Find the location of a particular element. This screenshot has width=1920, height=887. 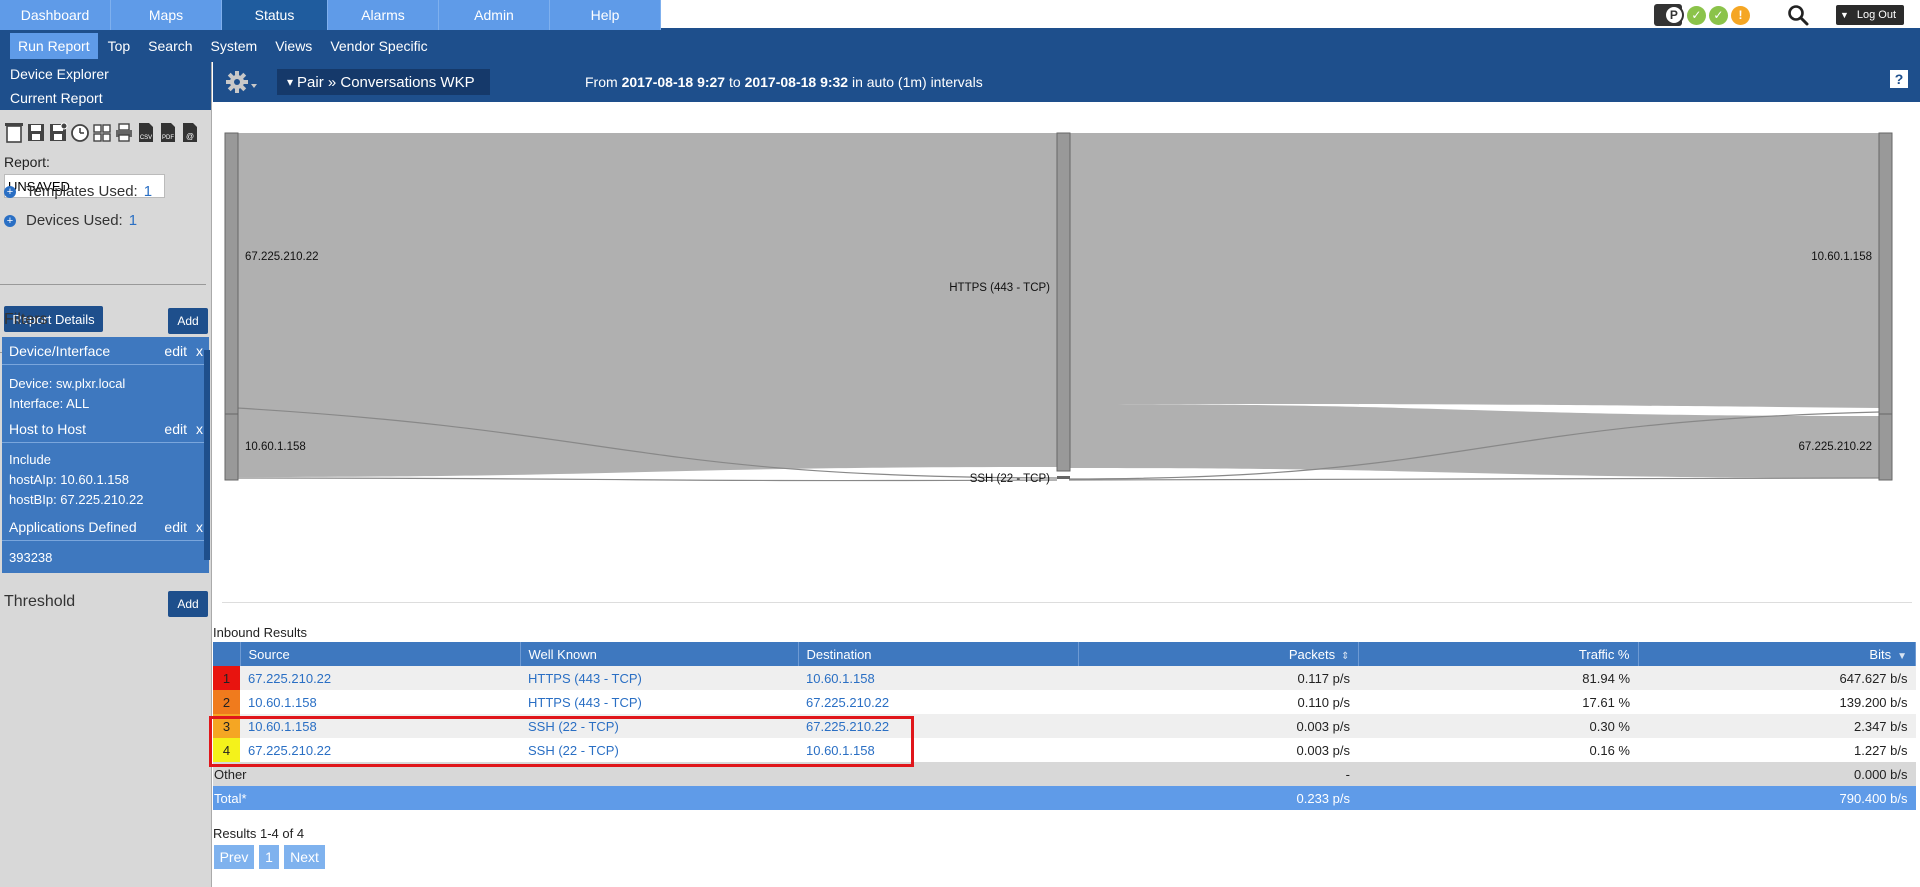

gear-icon is located at coordinates (241, 83).